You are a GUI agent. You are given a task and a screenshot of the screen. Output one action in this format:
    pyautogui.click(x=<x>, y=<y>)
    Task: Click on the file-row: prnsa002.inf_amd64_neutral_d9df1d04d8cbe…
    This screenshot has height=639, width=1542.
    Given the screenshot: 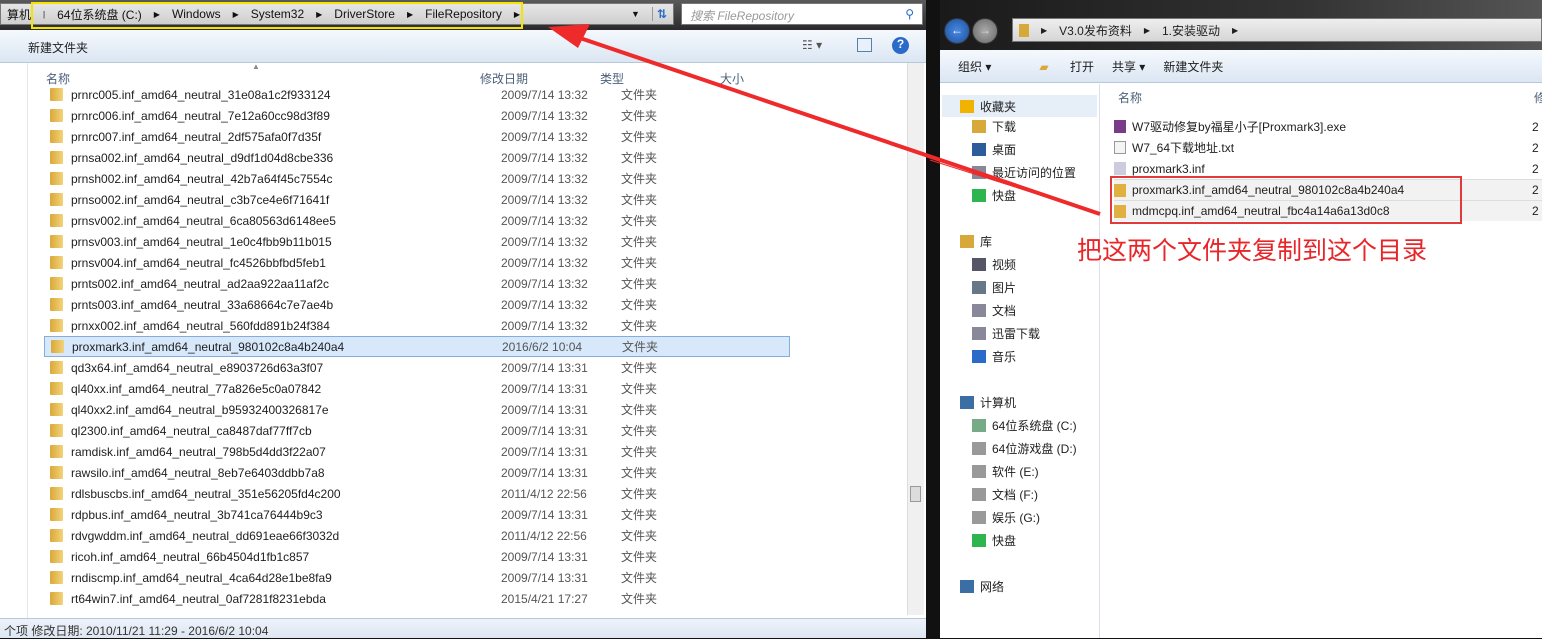 What is the action you would take?
    pyautogui.click(x=417, y=157)
    